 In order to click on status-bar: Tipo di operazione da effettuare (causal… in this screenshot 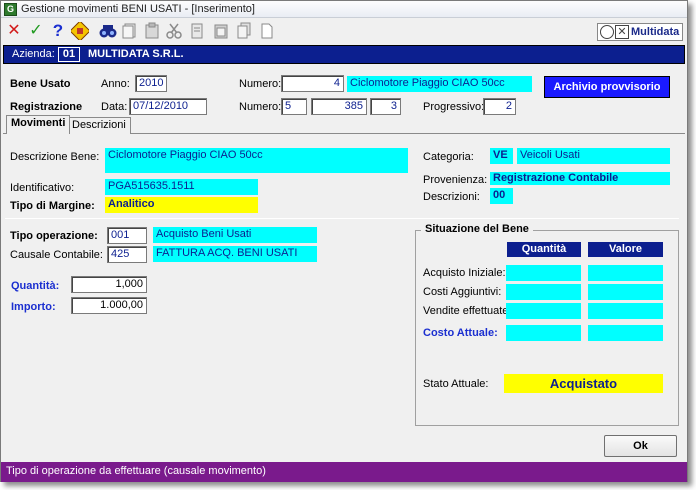, I will do `click(344, 472)`.